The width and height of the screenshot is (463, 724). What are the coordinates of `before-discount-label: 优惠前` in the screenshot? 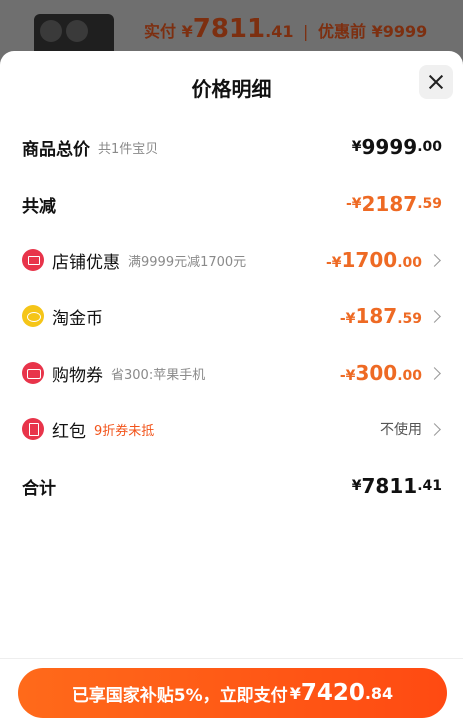 It's located at (342, 31).